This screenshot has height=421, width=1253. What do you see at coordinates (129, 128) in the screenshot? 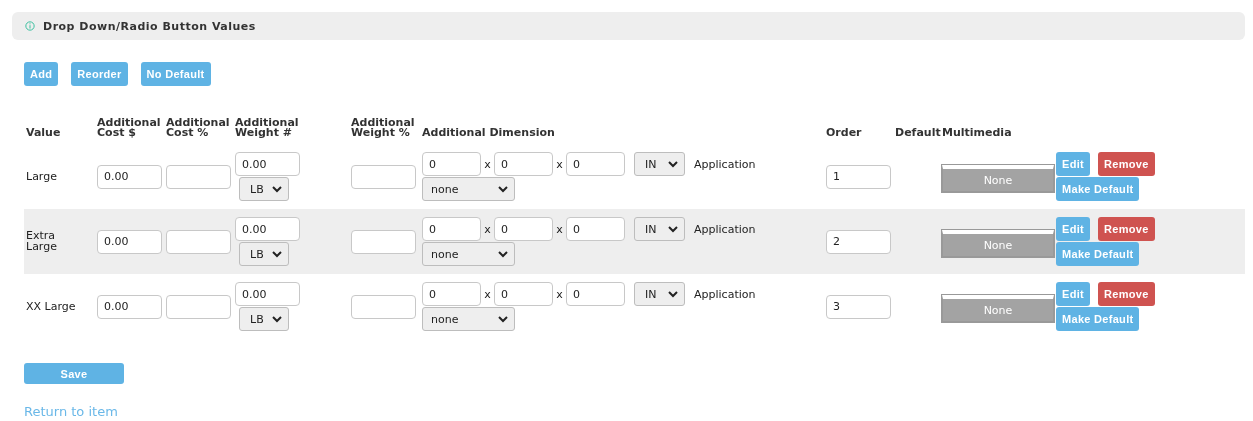
I see `column-header: Additional Cost $` at bounding box center [129, 128].